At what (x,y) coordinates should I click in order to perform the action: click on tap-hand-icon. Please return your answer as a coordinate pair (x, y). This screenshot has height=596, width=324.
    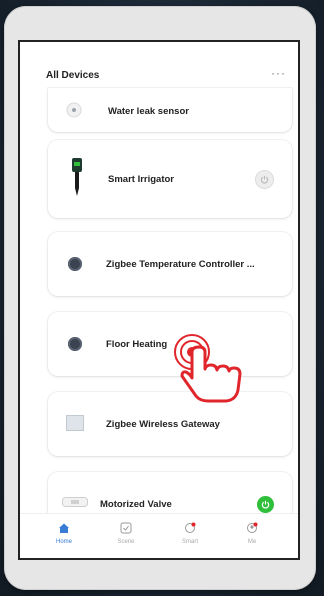
    Looking at the image, I should click on (208, 368).